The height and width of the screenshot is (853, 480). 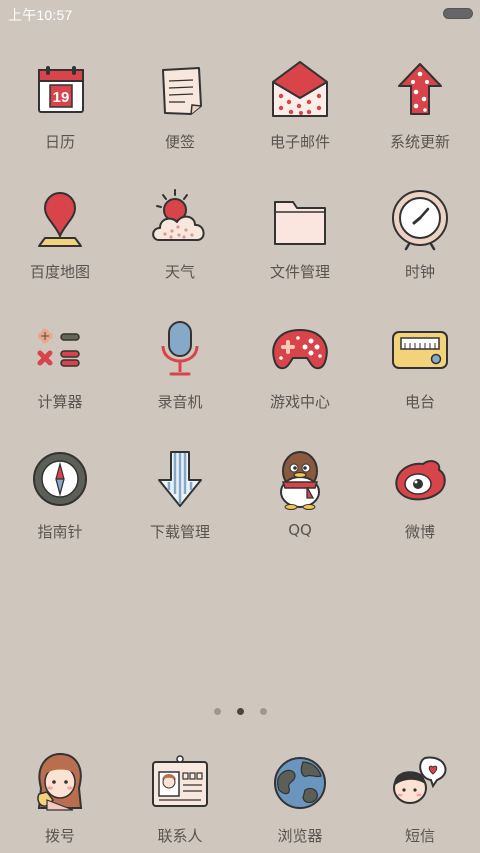 What do you see at coordinates (300, 530) in the screenshot?
I see `app-label: QQ` at bounding box center [300, 530].